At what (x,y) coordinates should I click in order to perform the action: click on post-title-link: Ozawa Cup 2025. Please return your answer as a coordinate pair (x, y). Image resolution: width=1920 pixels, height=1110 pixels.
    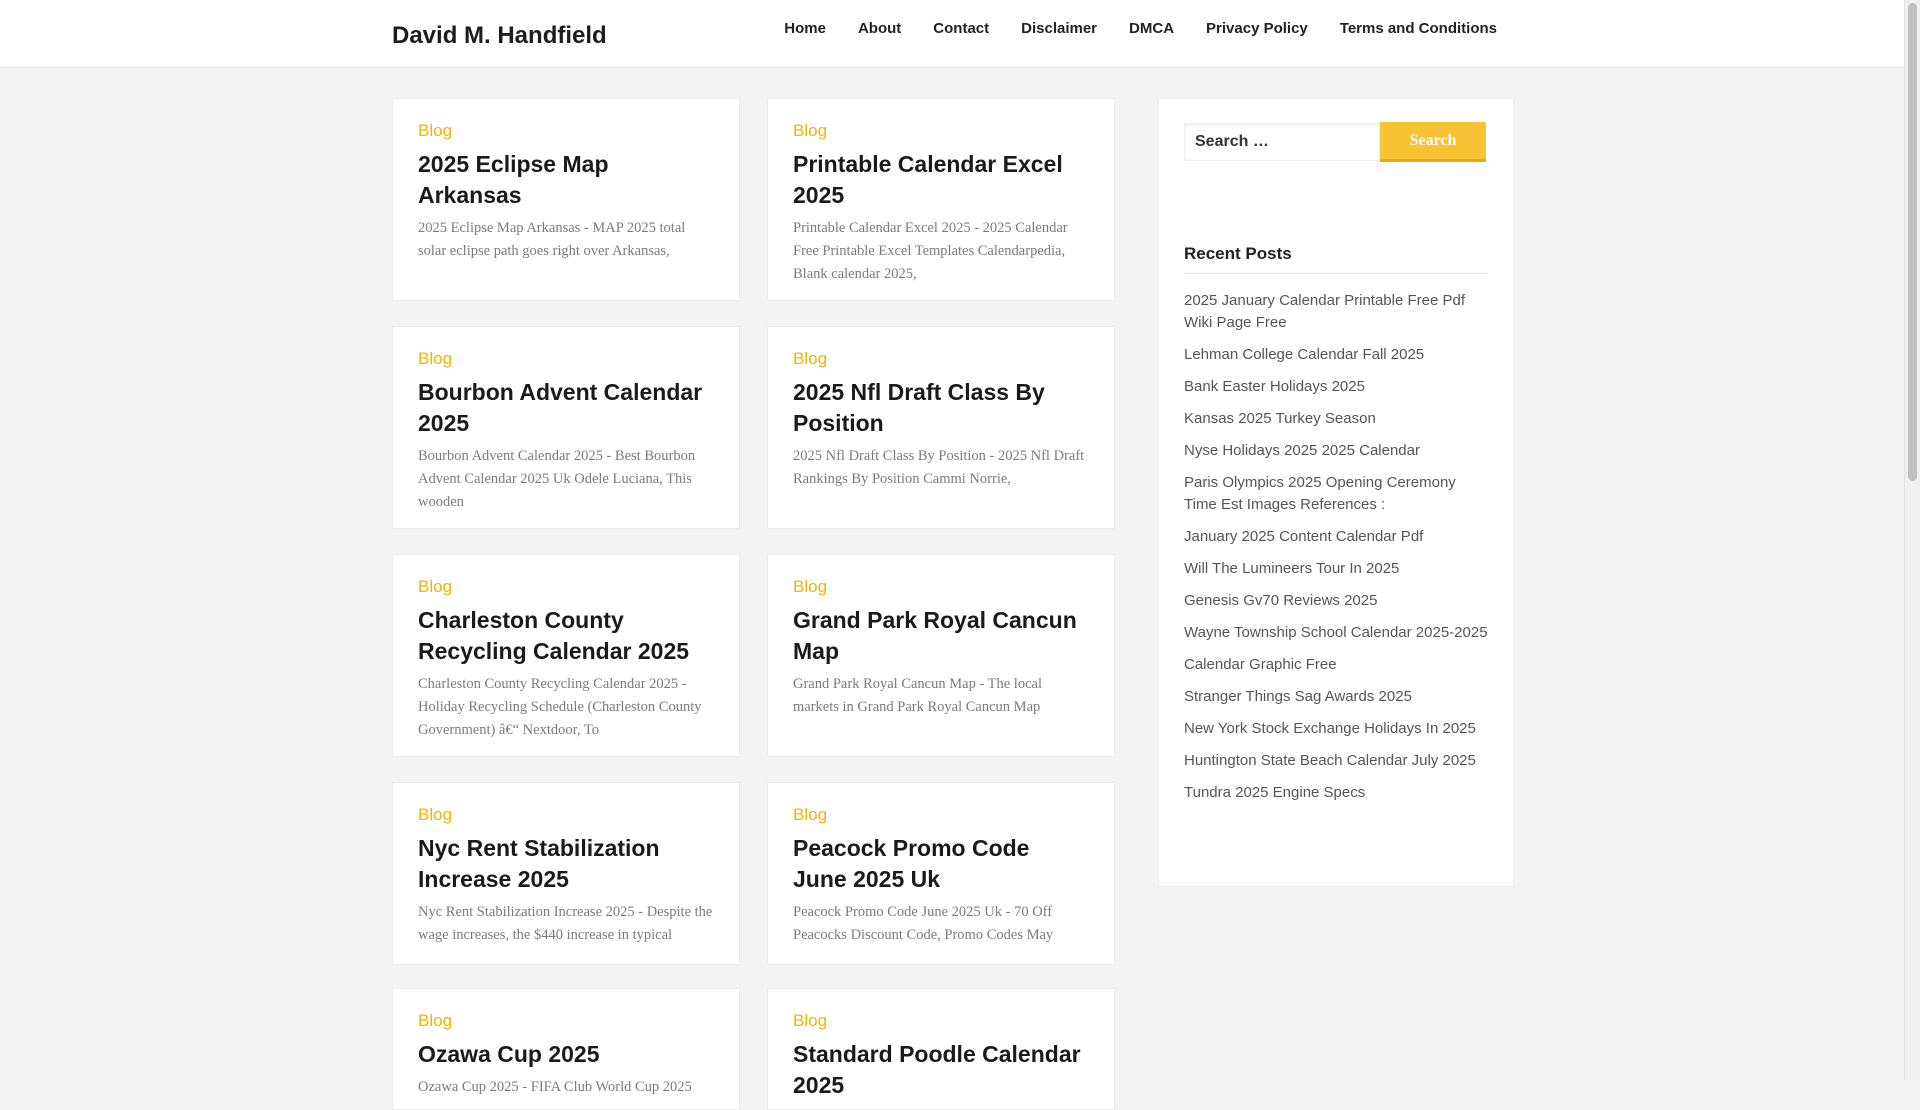
    Looking at the image, I should click on (566, 1054).